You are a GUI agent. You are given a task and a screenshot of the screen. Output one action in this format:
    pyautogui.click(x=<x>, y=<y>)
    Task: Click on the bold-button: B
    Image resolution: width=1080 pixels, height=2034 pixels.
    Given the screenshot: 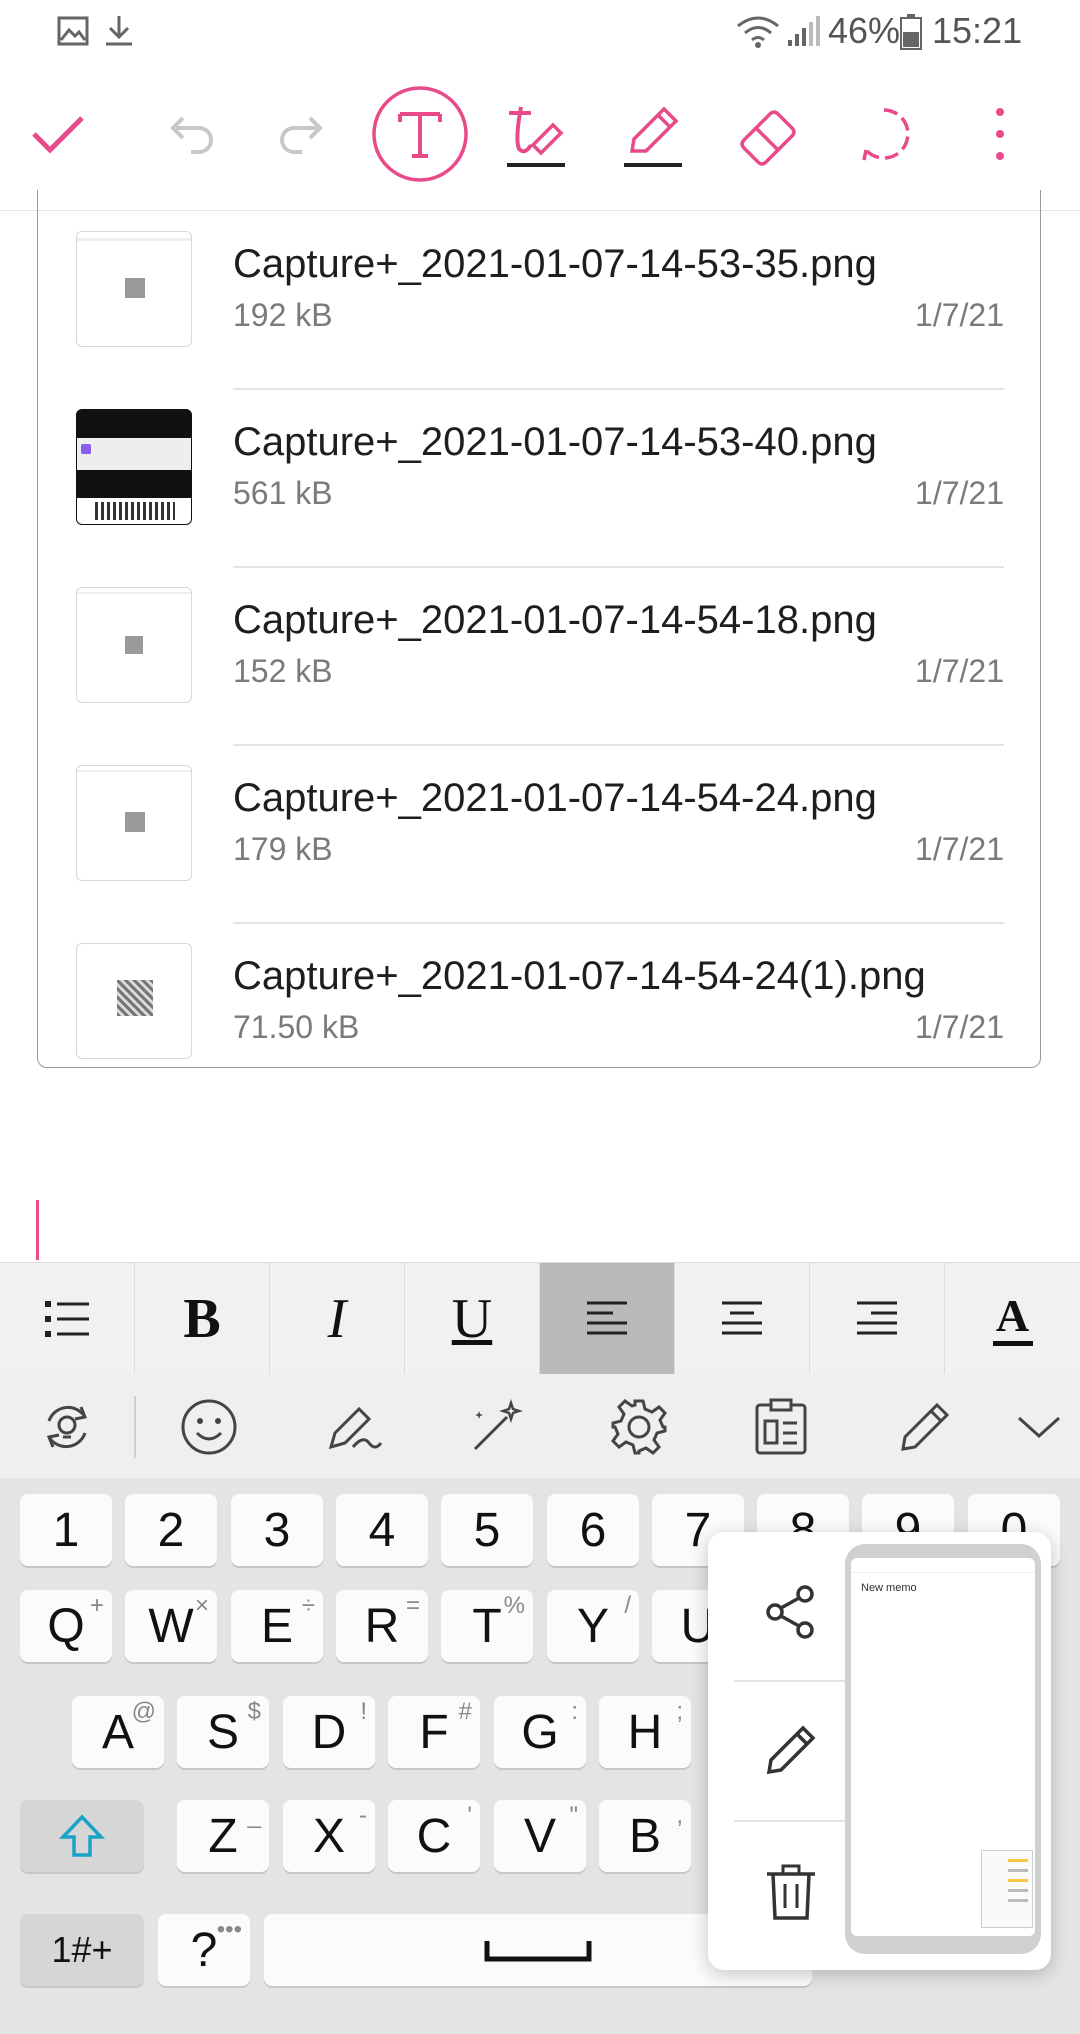 What is the action you would take?
    pyautogui.click(x=202, y=1319)
    